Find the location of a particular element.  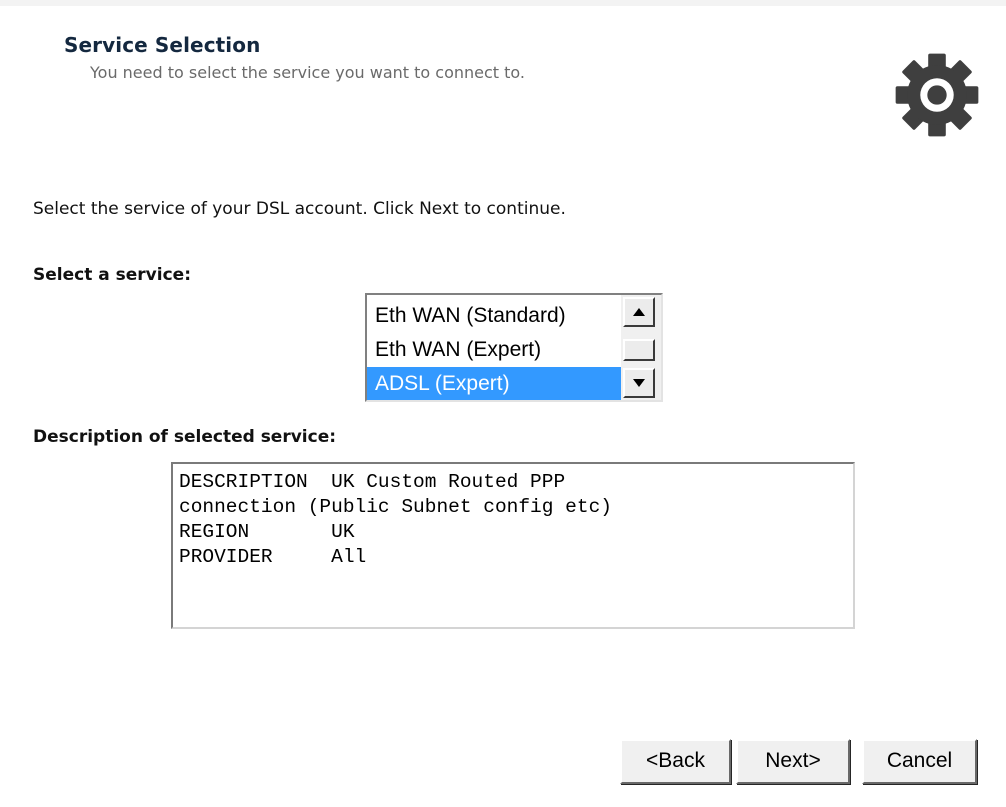

description-line: REGION UK is located at coordinates (267, 532).